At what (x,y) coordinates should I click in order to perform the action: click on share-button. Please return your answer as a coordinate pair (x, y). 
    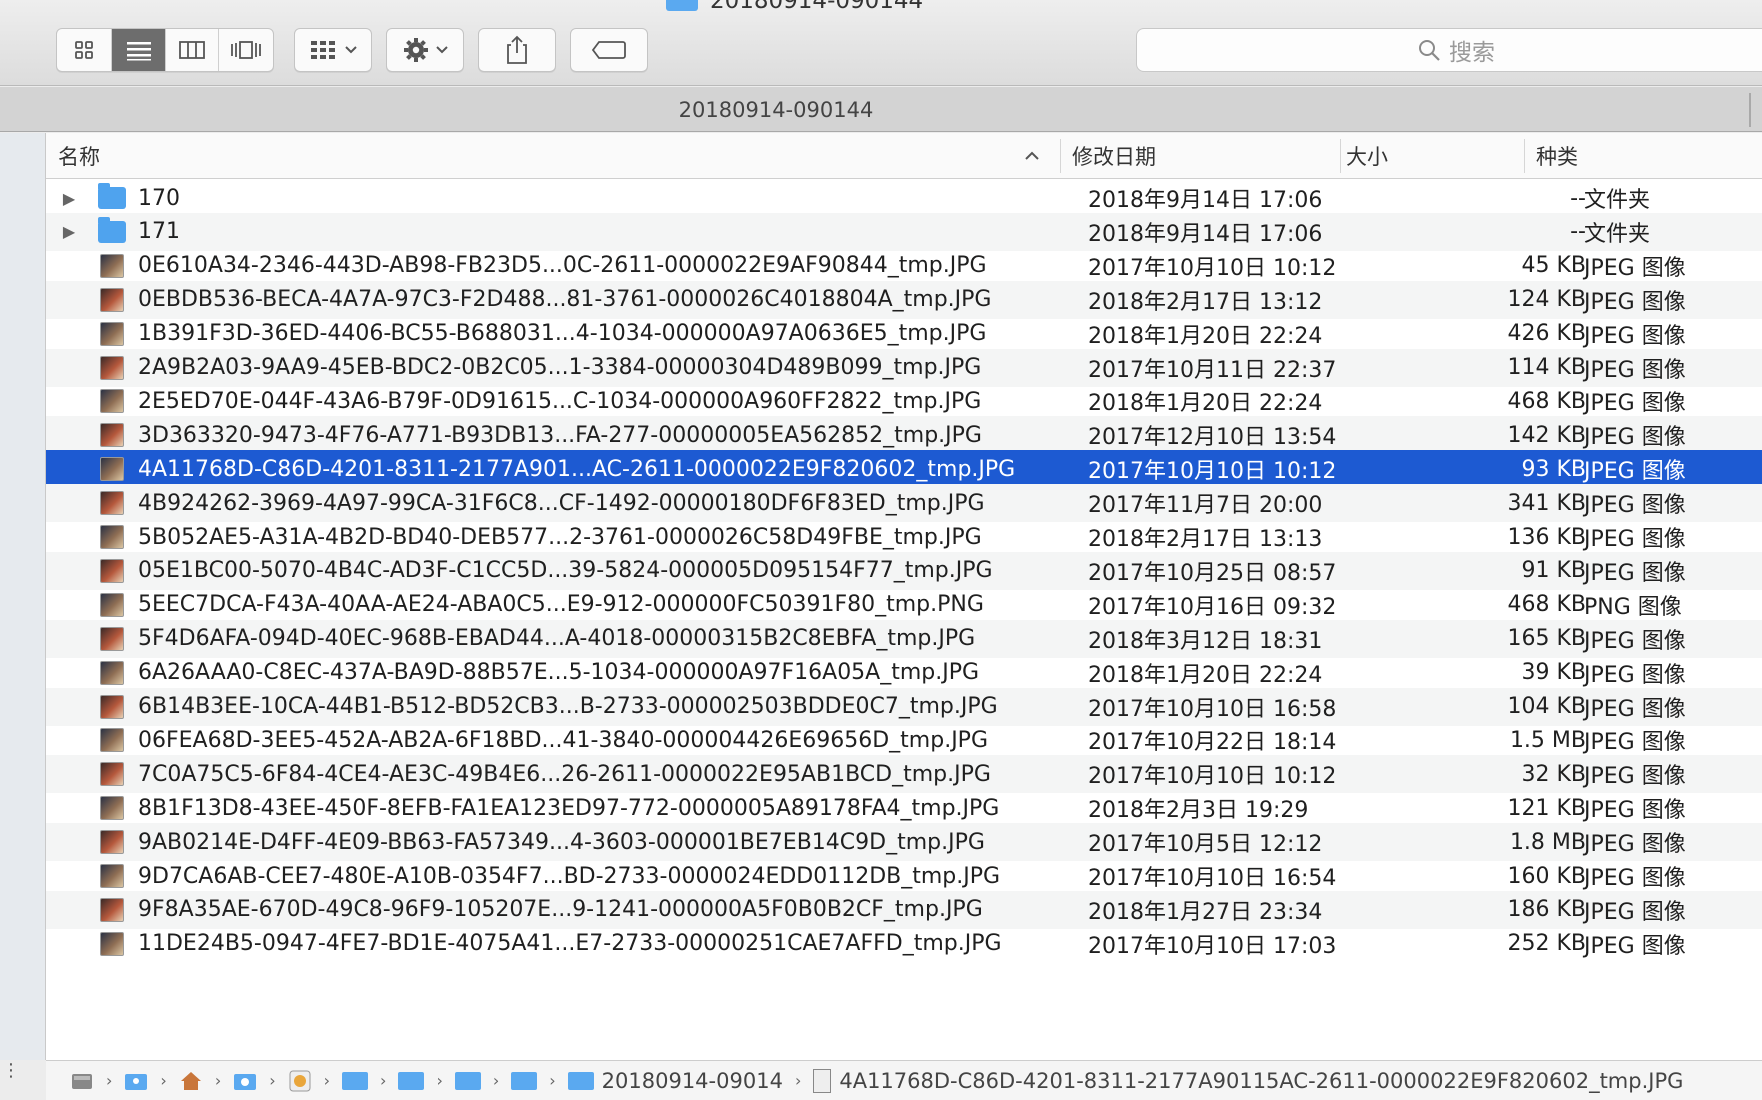
    Looking at the image, I should click on (517, 50).